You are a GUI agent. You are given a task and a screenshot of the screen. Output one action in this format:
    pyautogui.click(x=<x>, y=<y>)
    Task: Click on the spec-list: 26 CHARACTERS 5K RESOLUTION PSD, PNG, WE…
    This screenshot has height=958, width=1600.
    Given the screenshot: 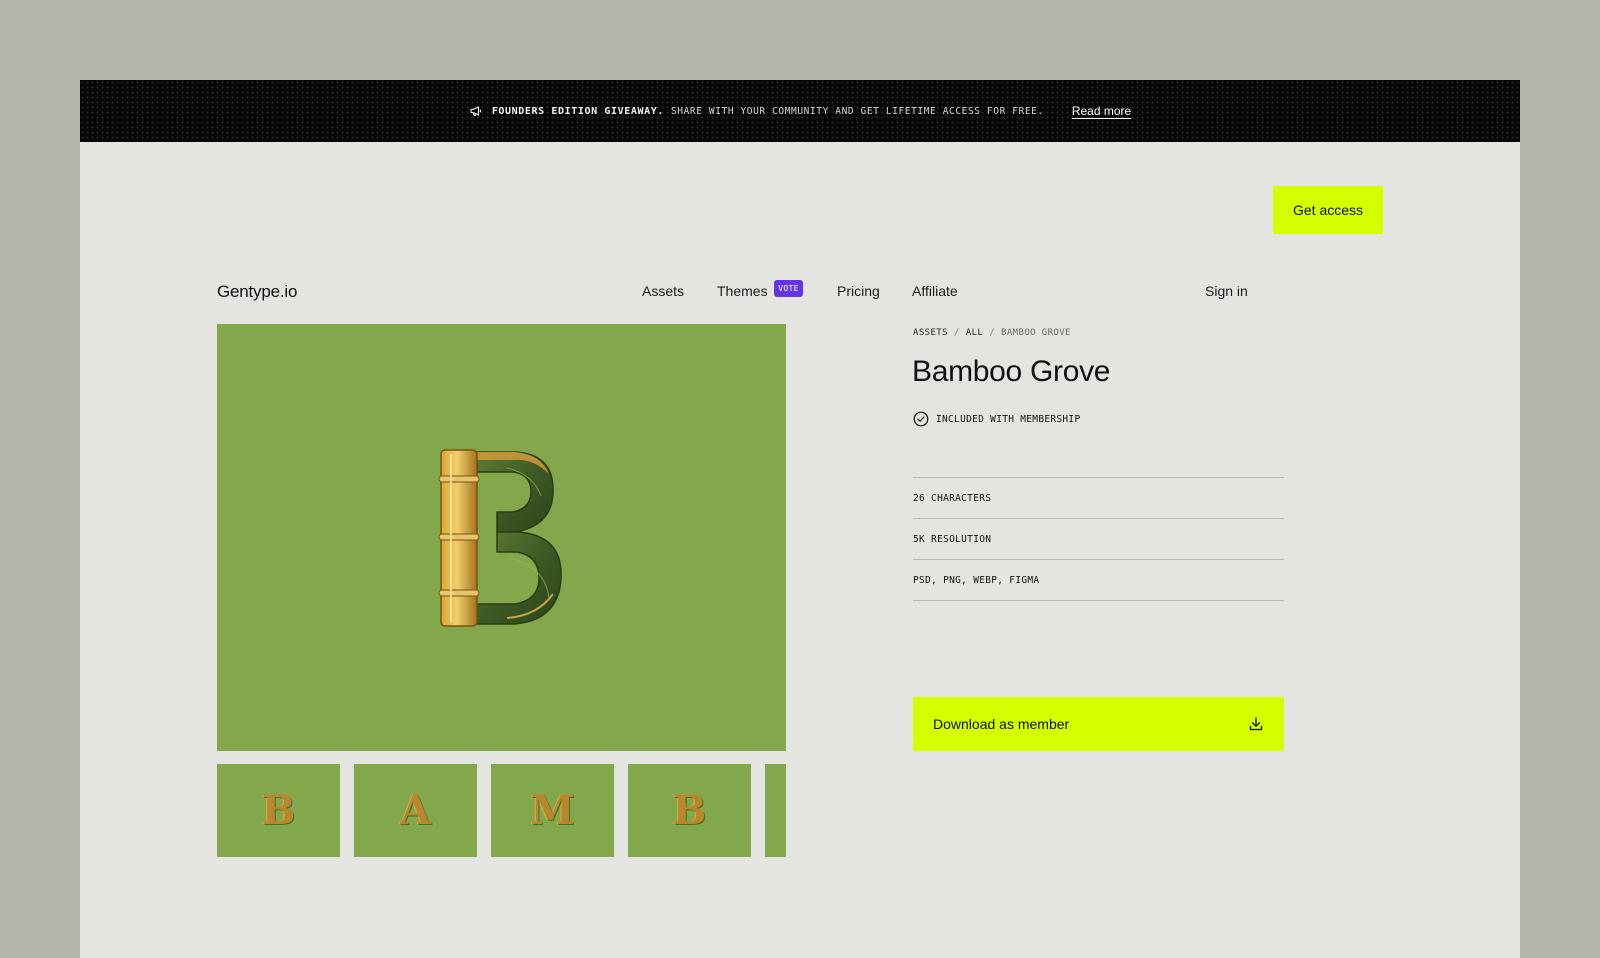 What is the action you would take?
    pyautogui.click(x=1098, y=539)
    